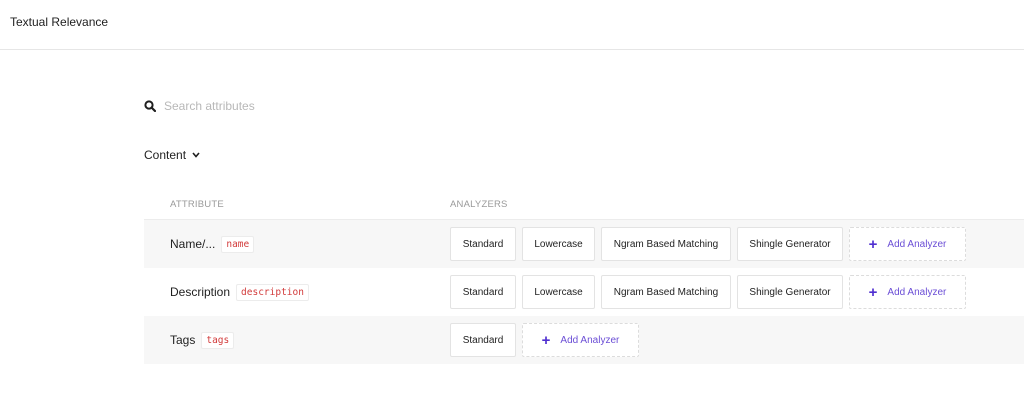 The width and height of the screenshot is (1024, 393). What do you see at coordinates (200, 292) in the screenshot?
I see `attribute-label: Description` at bounding box center [200, 292].